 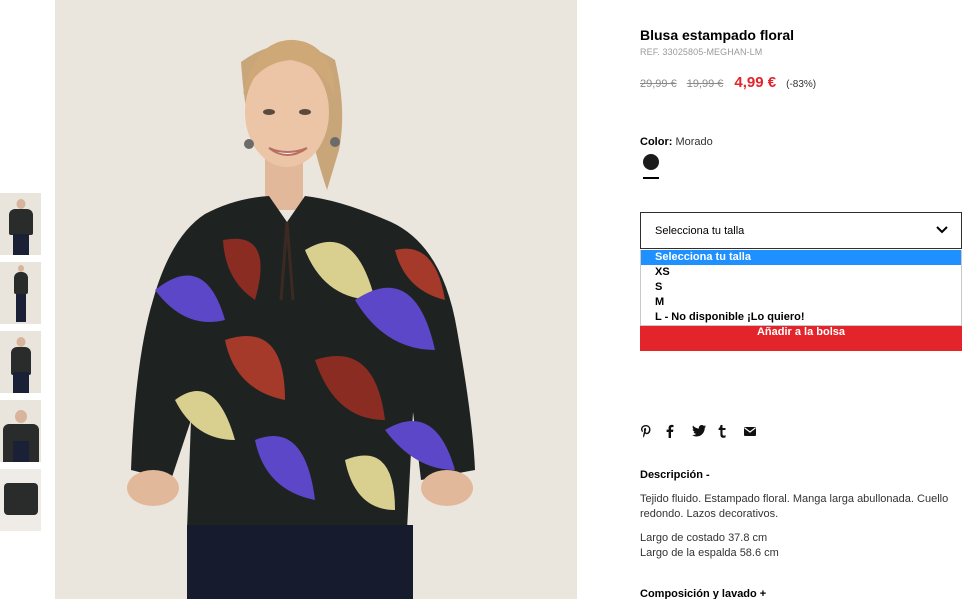 What do you see at coordinates (705, 84) in the screenshot?
I see `price-previous: 19,99 €` at bounding box center [705, 84].